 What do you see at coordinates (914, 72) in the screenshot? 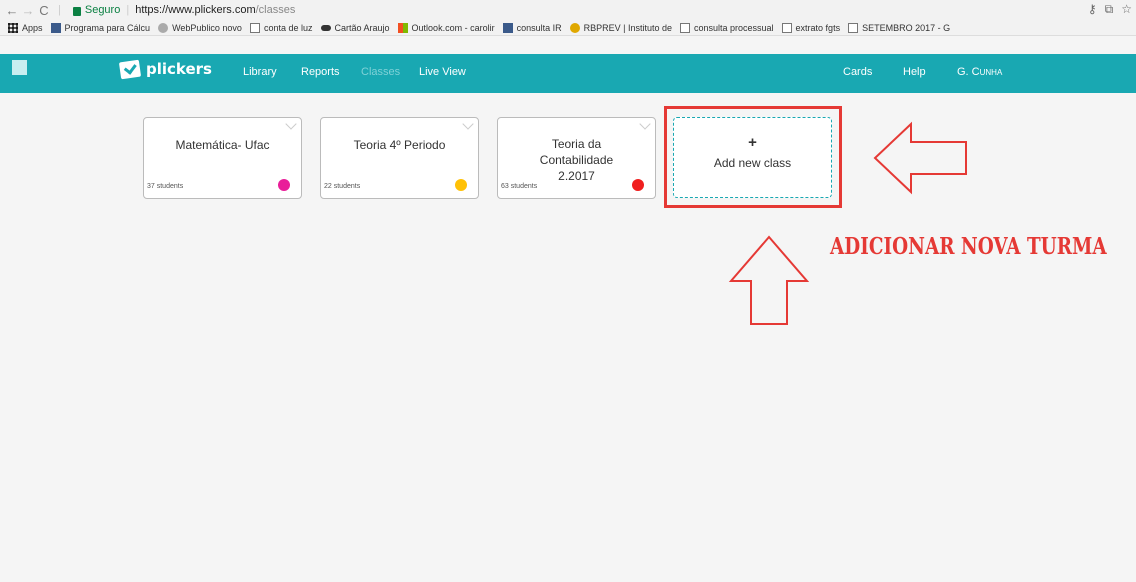
I see `nav-help: Help` at bounding box center [914, 72].